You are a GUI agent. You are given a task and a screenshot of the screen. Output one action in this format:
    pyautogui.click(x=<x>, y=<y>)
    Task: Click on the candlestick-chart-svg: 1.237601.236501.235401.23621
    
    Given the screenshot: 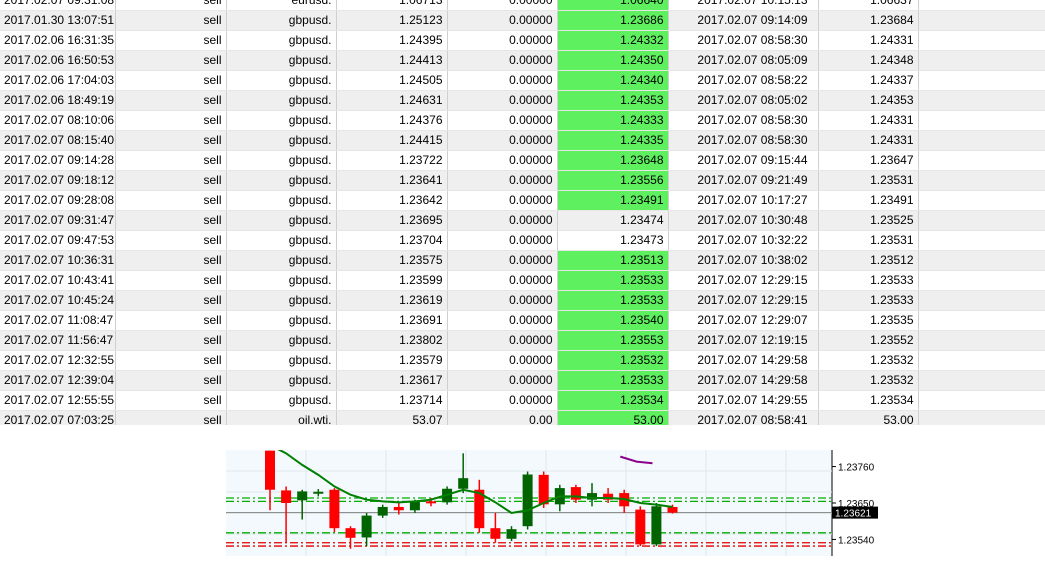 What is the action you would take?
    pyautogui.click(x=552, y=503)
    